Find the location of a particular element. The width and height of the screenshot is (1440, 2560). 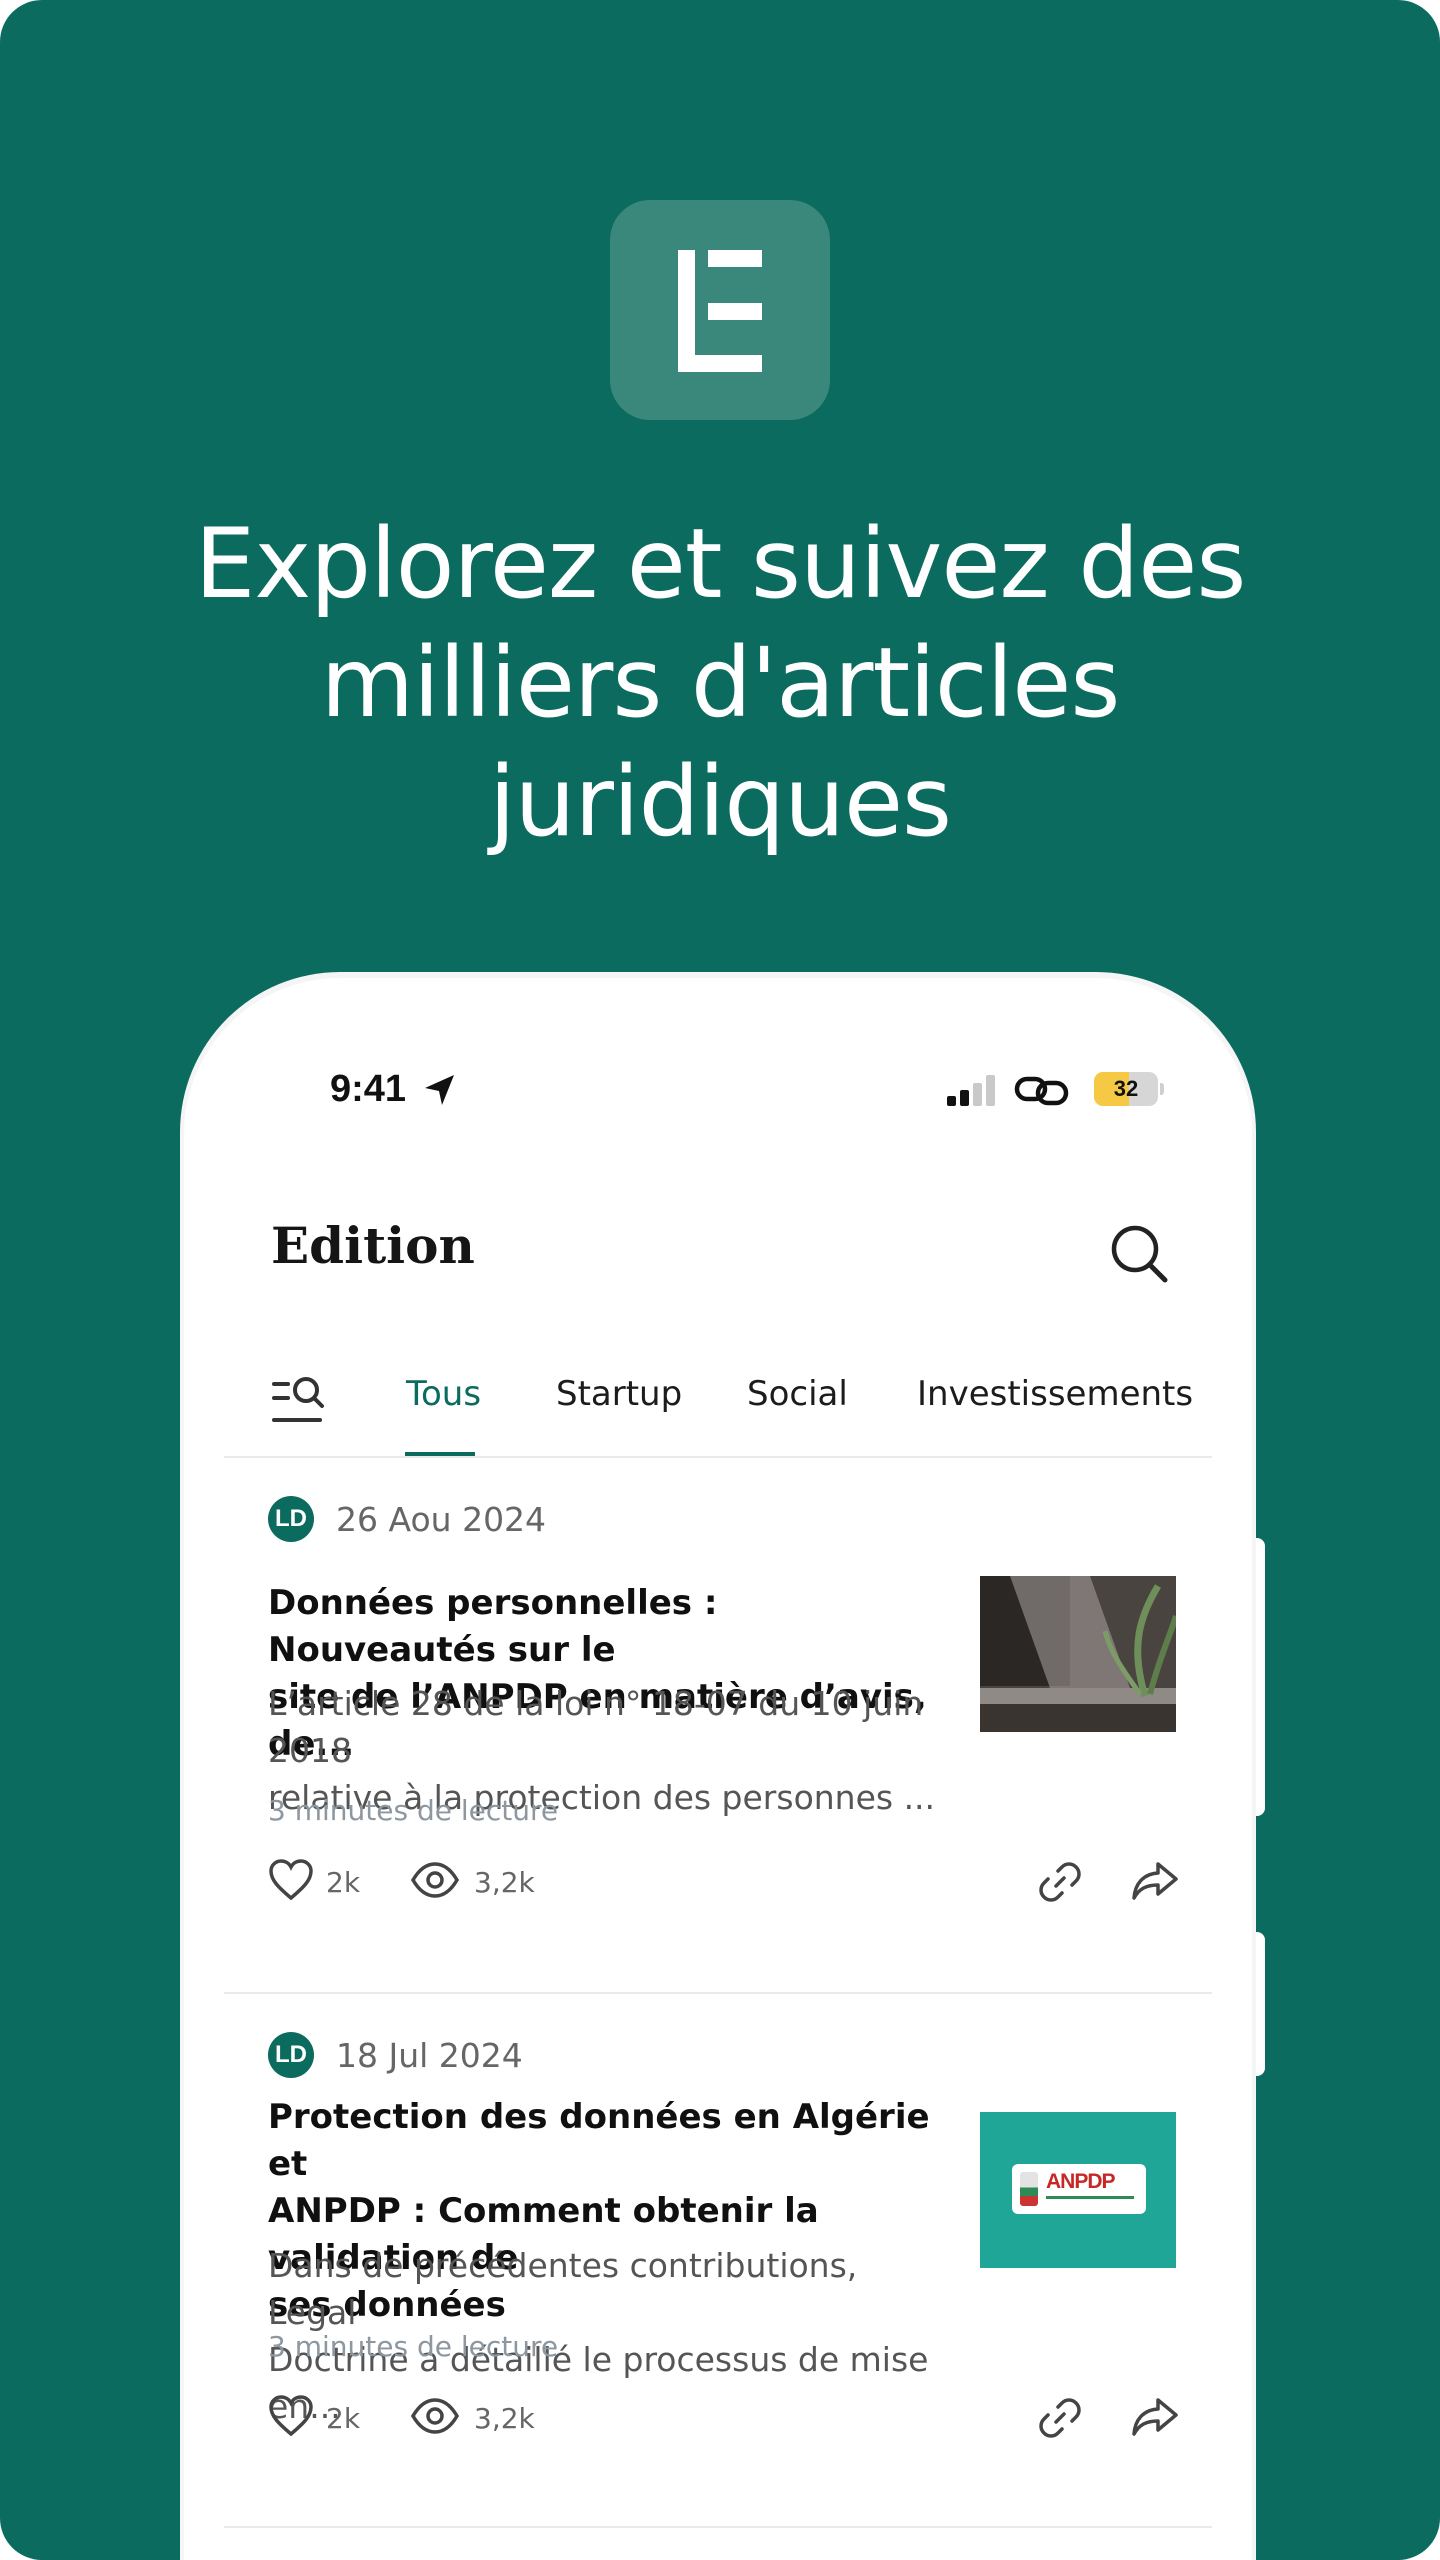

anpdp-card: ANPDP is located at coordinates (1079, 2189).